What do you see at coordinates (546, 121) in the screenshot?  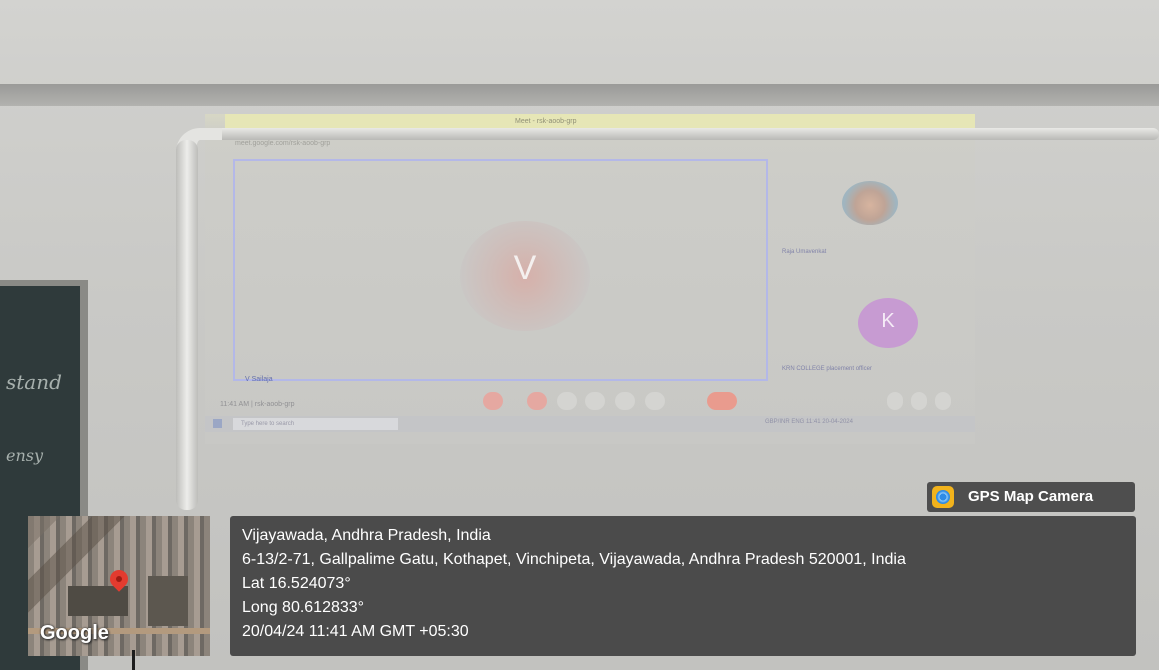 I see `browser-tab-title: Meet - rsk-aoob-grp` at bounding box center [546, 121].